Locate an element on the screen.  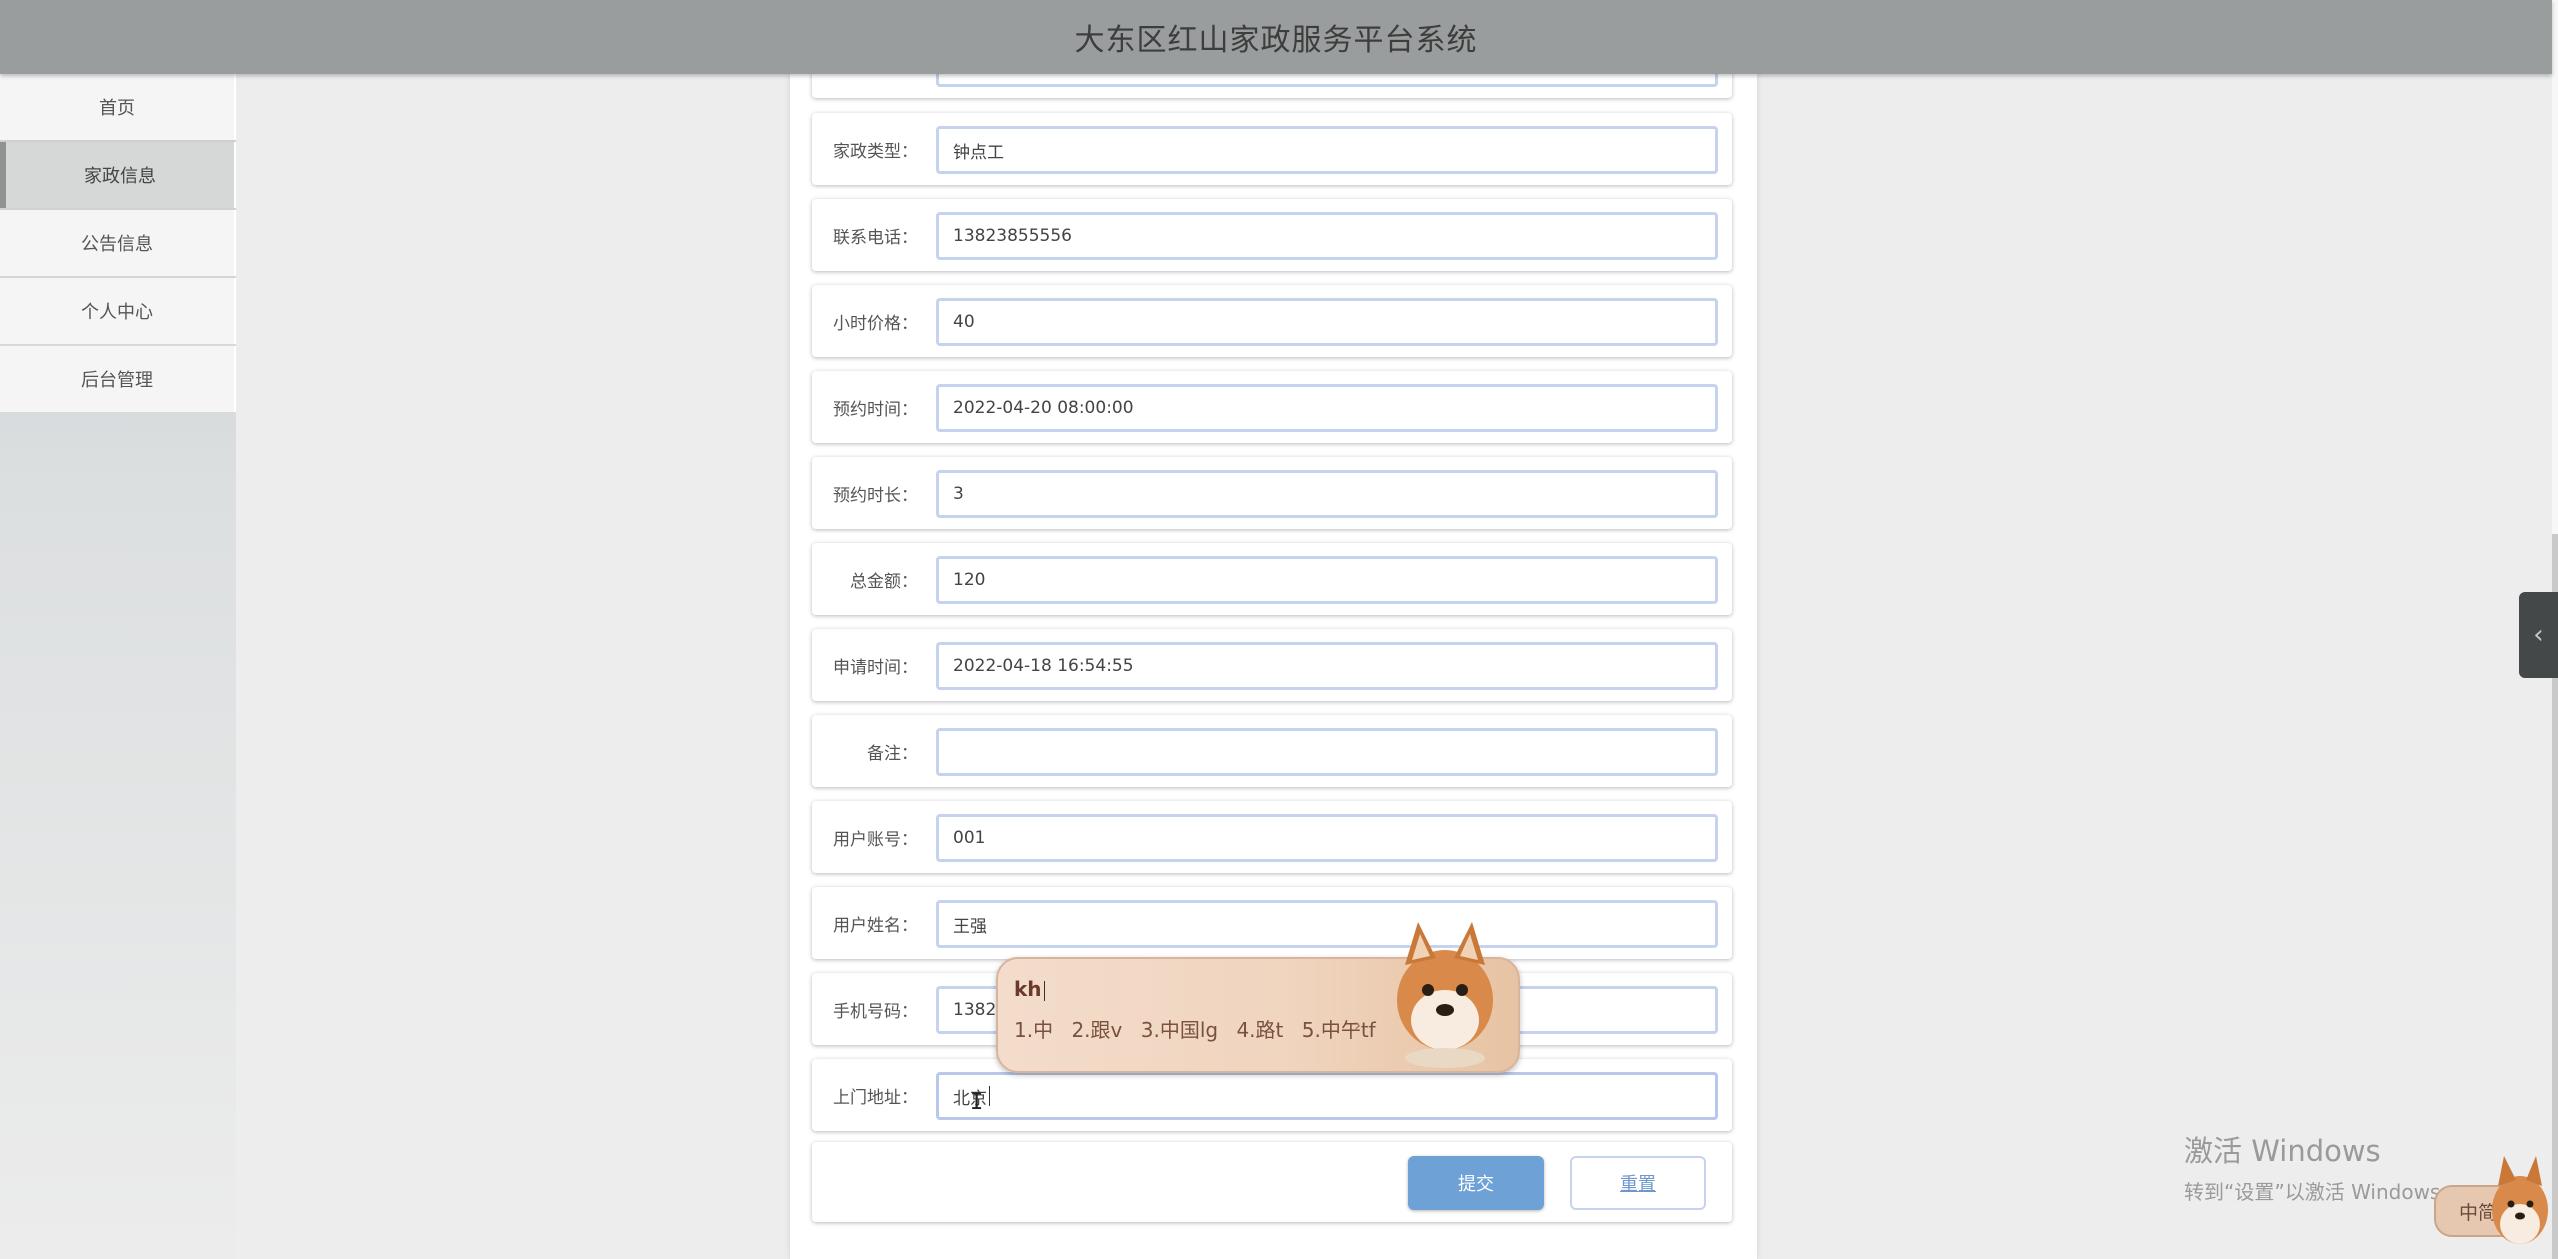
sidebar-item-label: 首页 is located at coordinates (117, 108).